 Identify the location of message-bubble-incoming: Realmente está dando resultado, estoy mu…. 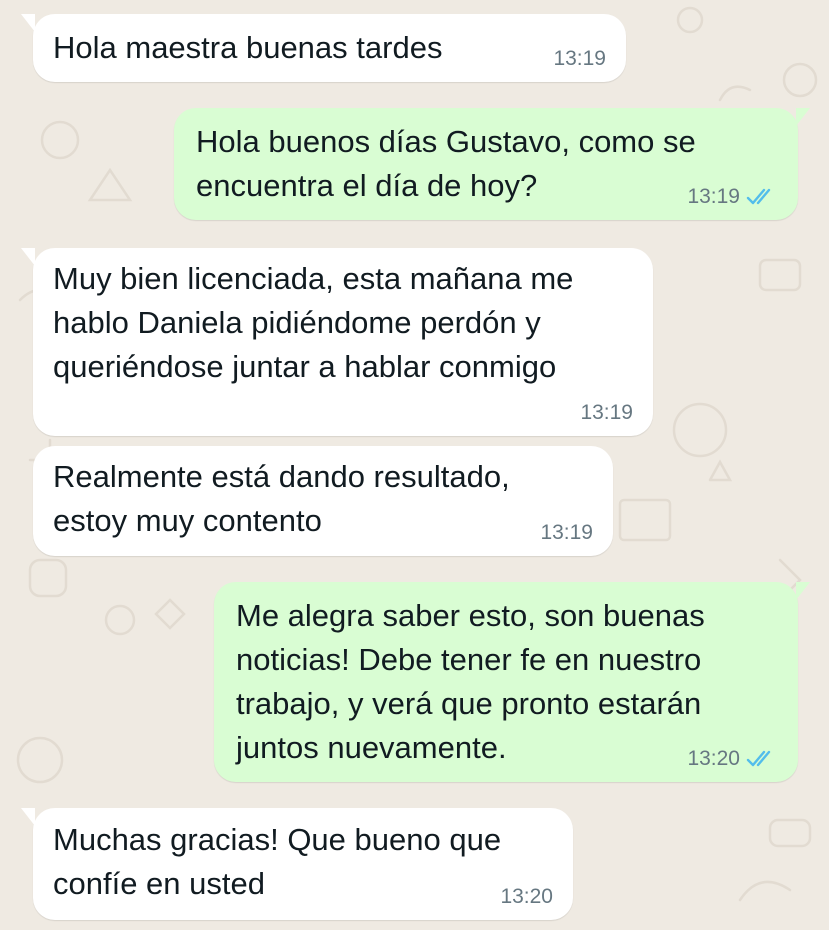
(323, 501).